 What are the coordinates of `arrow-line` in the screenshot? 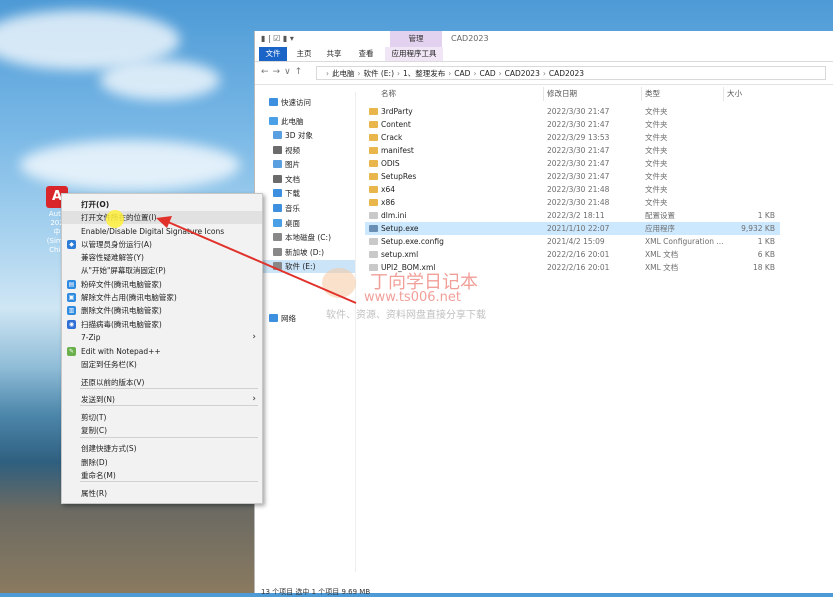 It's located at (262, 262).